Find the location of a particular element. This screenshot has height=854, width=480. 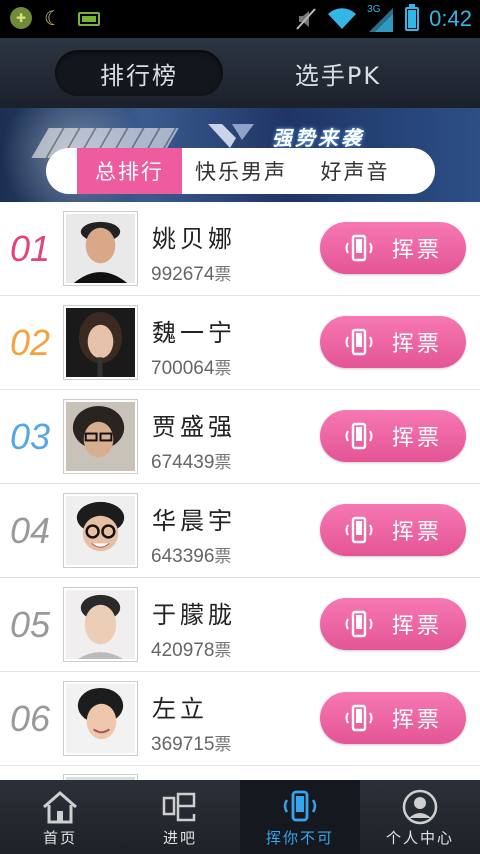

segment-total-ranking: 总排行 is located at coordinates (129, 171).